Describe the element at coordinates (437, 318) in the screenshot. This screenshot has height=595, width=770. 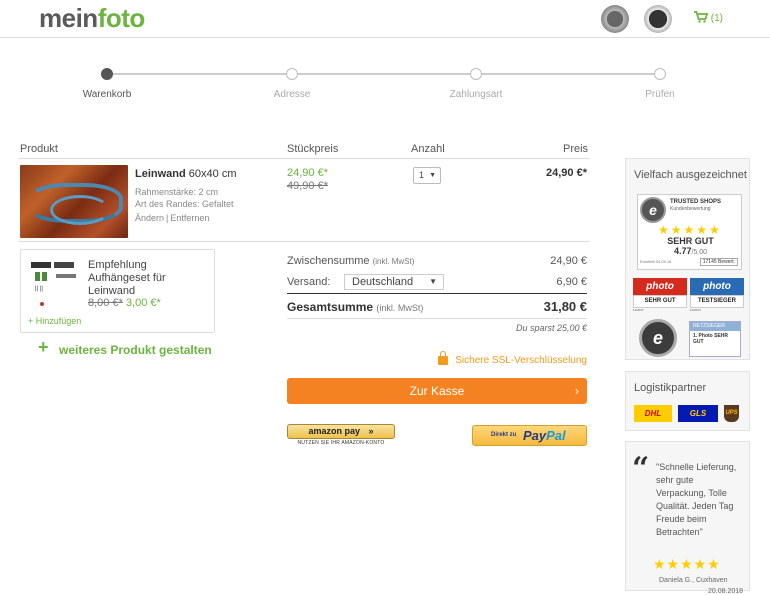
I see `total-divider` at that location.